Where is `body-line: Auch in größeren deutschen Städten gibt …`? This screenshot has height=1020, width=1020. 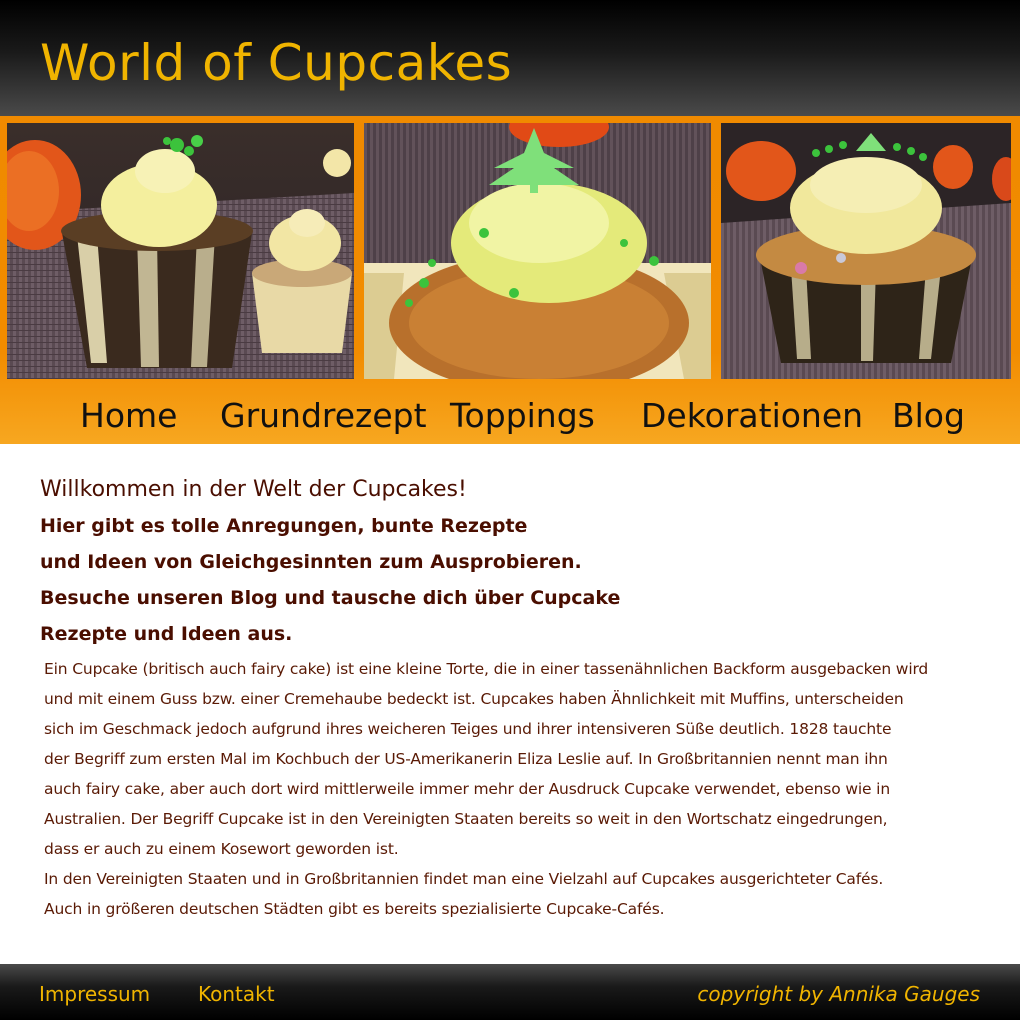 body-line: Auch in größeren deutschen Städten gibt … is located at coordinates (354, 909).